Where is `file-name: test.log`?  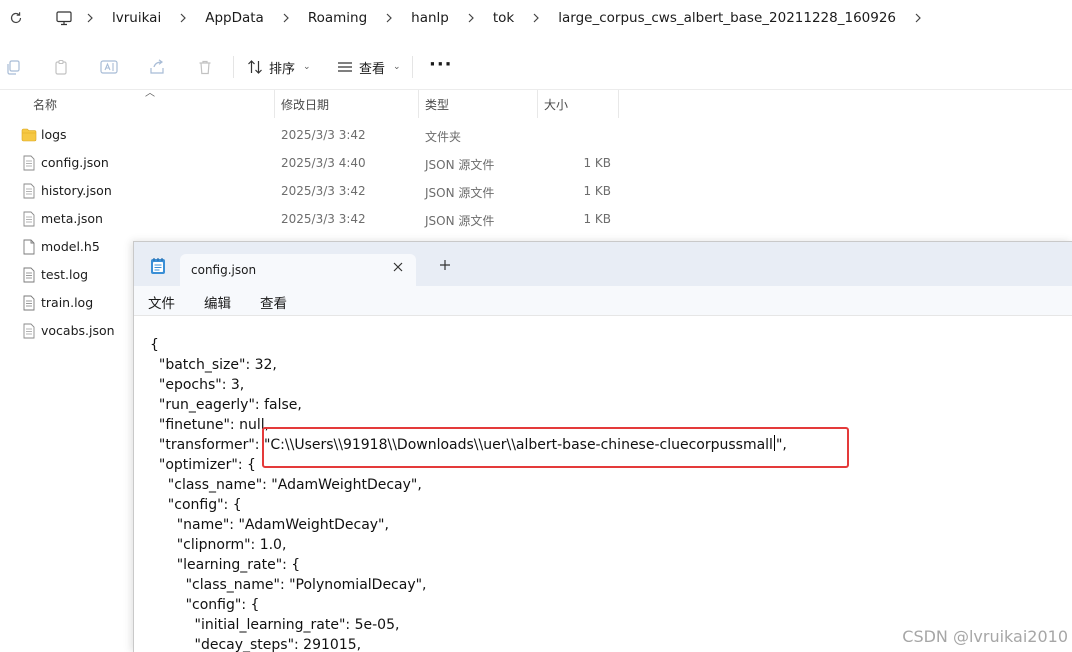
file-name: test.log is located at coordinates (65, 274).